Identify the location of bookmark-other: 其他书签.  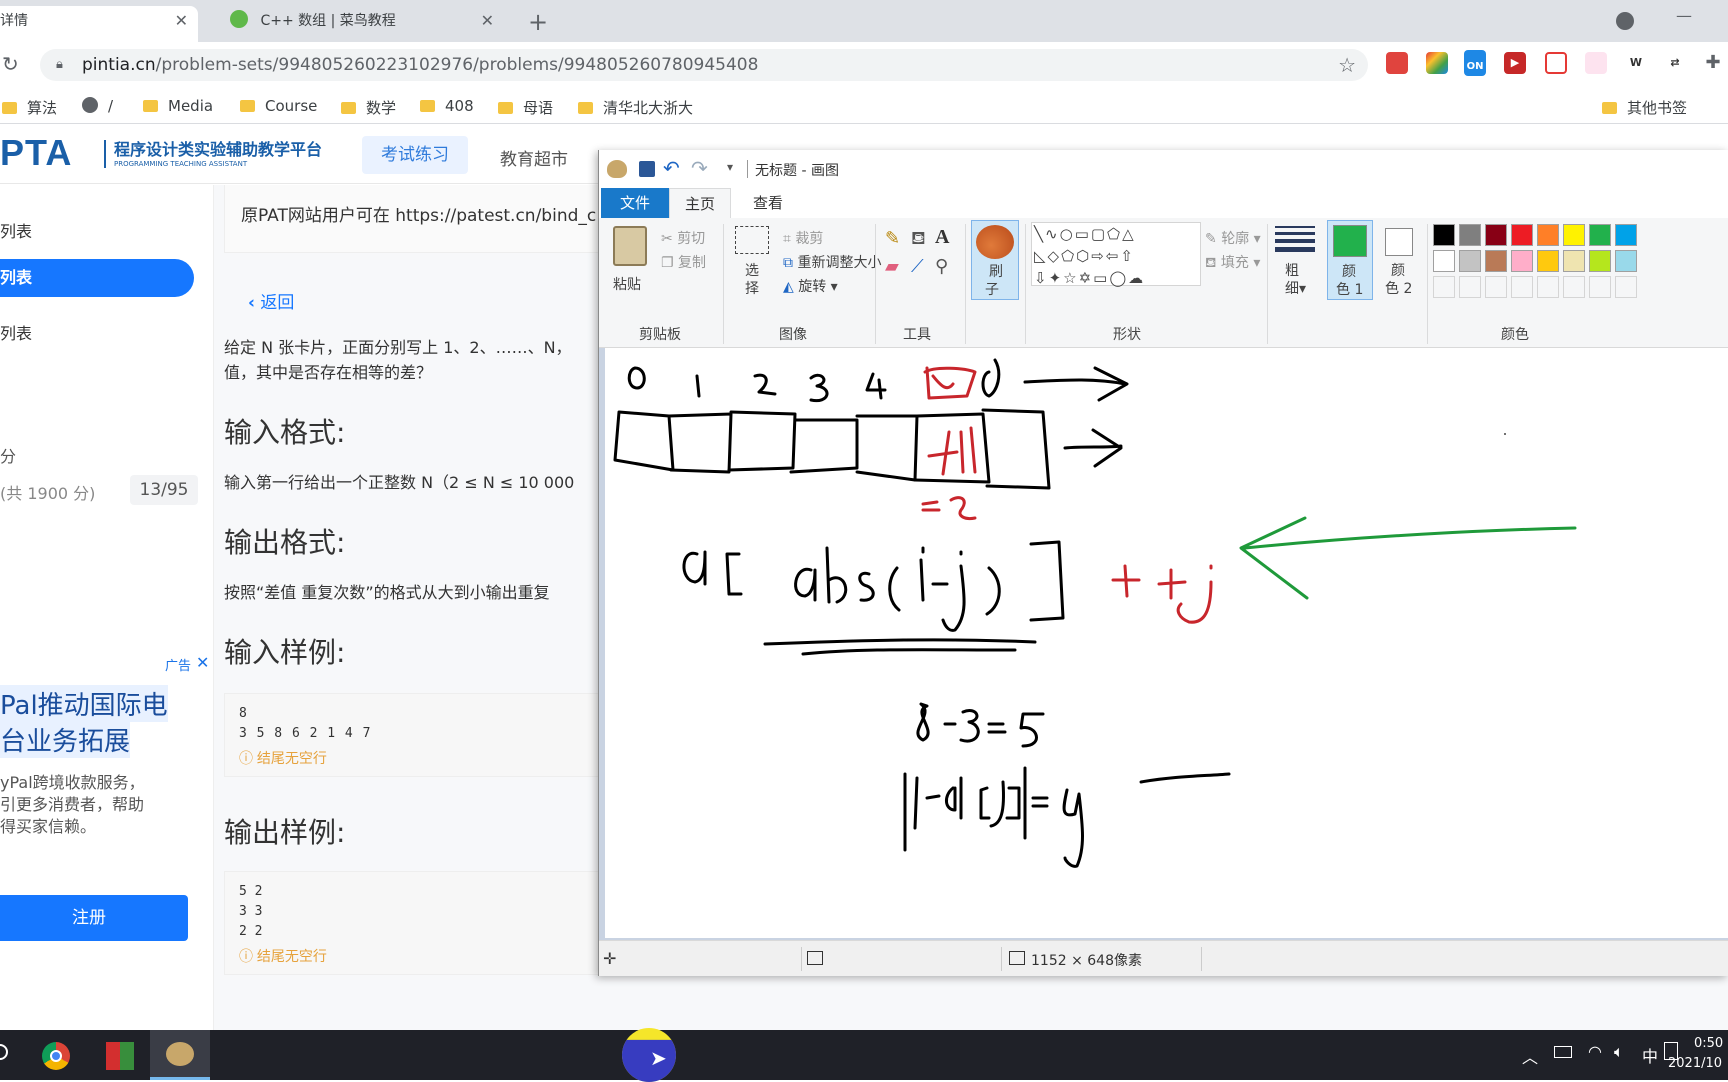
(1644, 107).